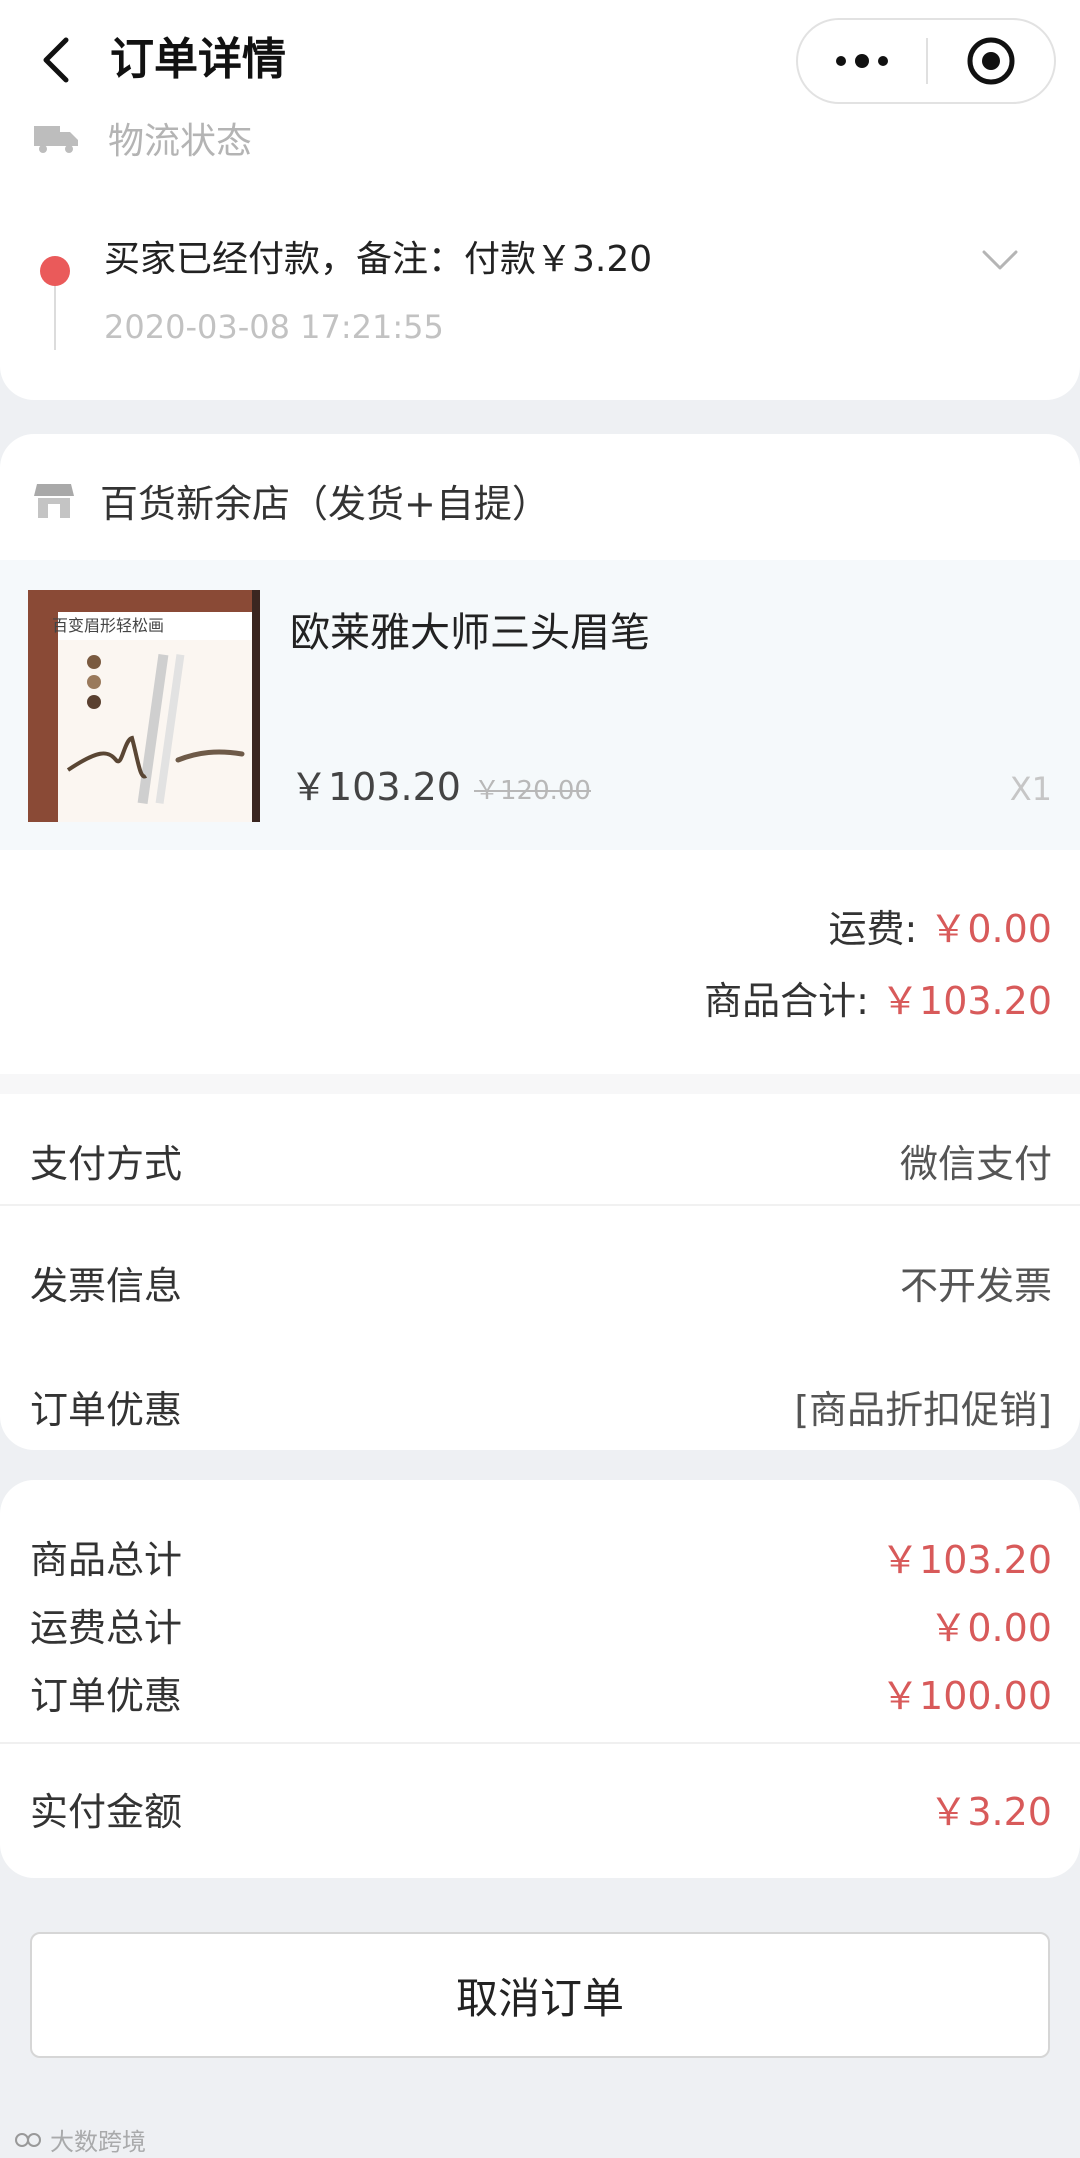 This screenshot has height=2158, width=1080. What do you see at coordinates (470, 629) in the screenshot?
I see `product-name: 欧莱雅大师三头眉笔` at bounding box center [470, 629].